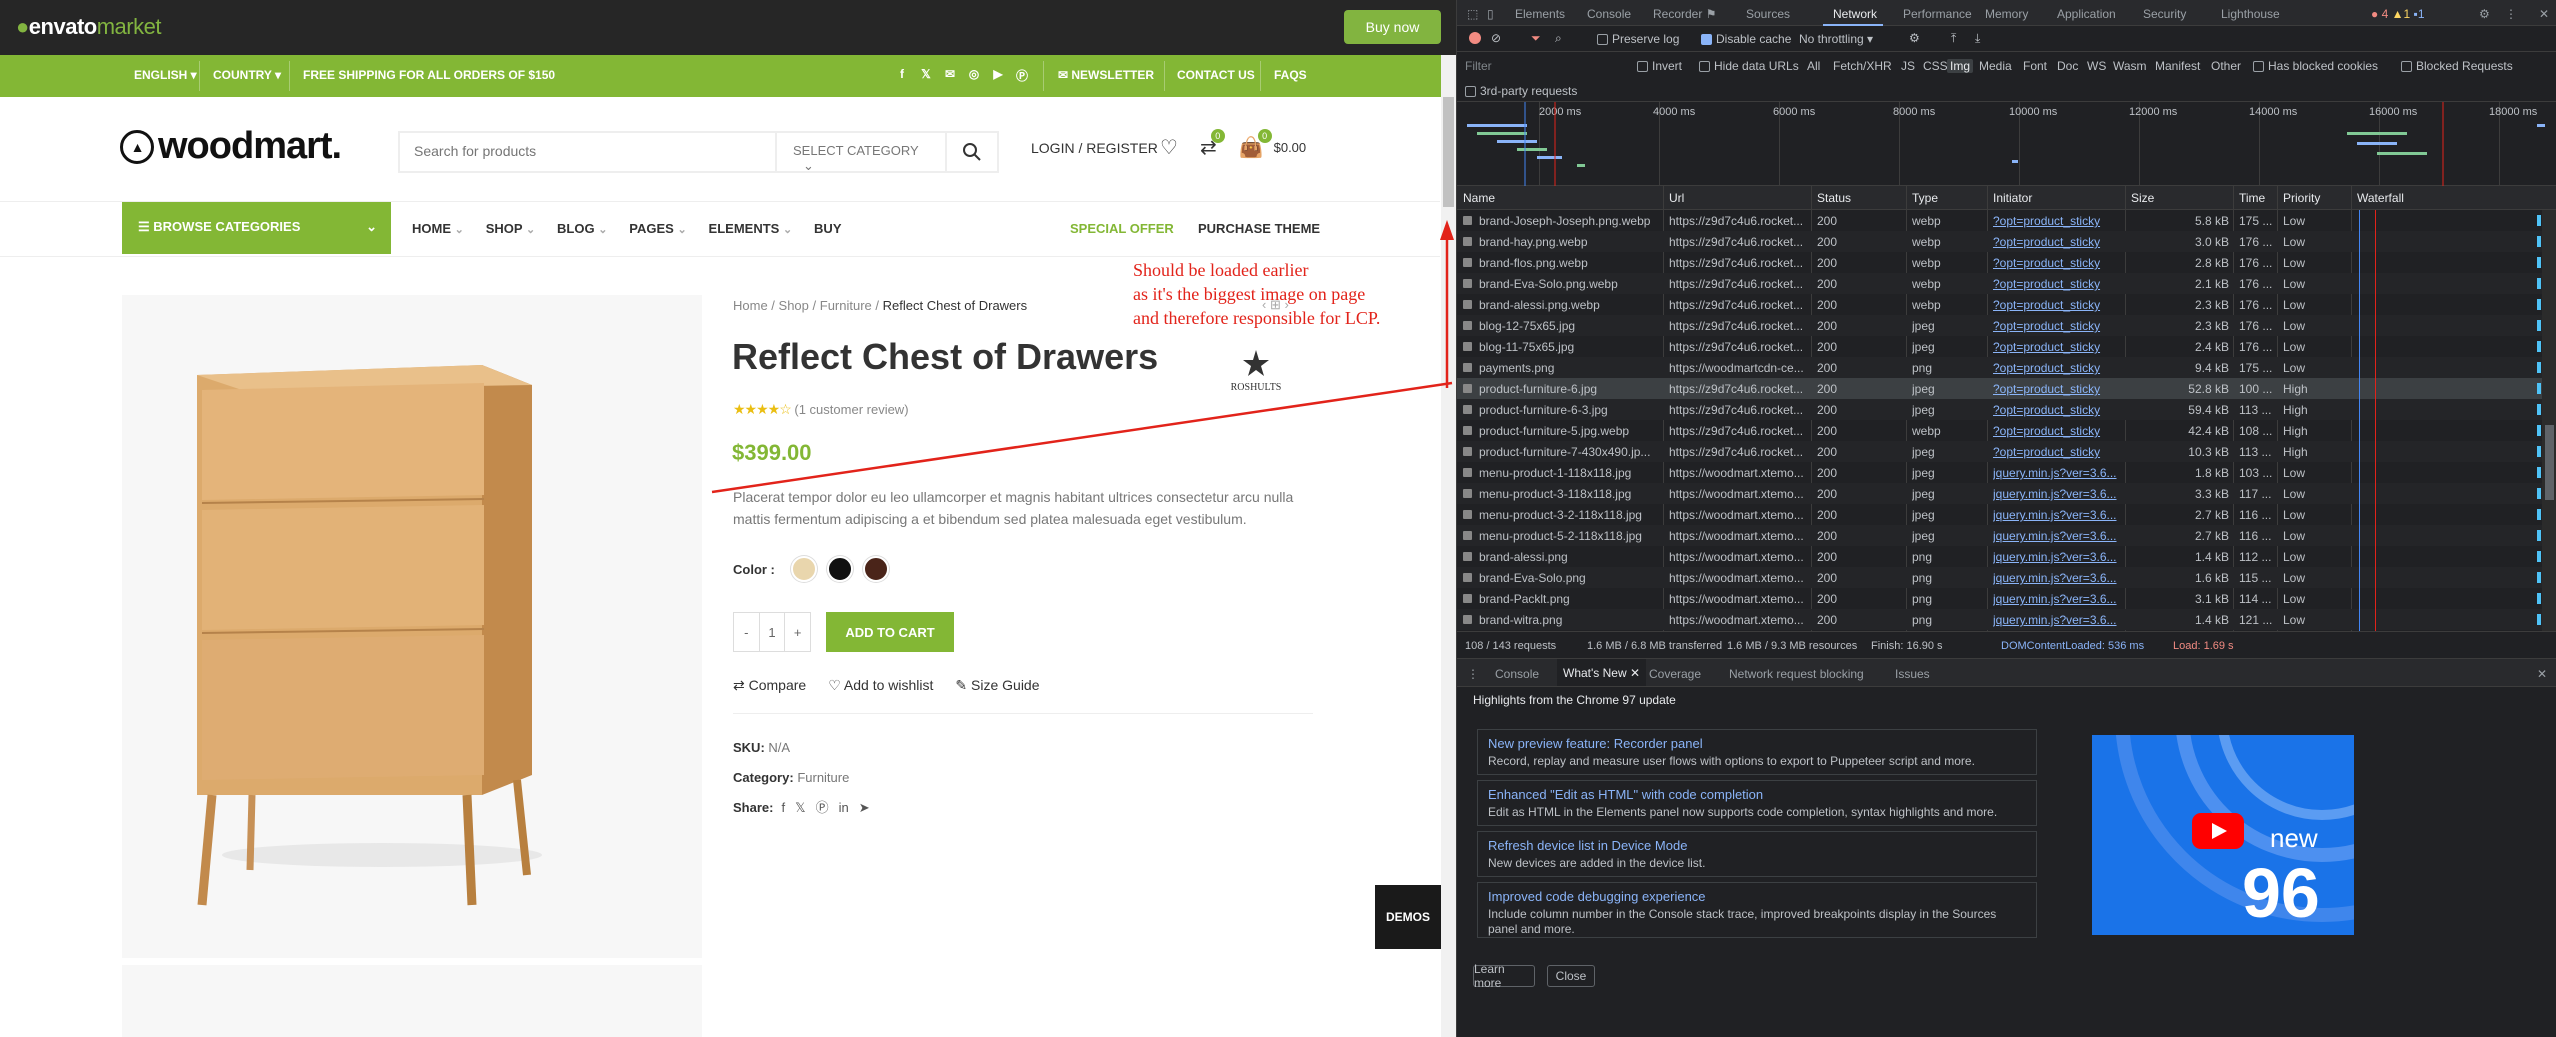 The width and height of the screenshot is (2556, 1037). I want to click on col-priority: Priority, so click(2301, 198).